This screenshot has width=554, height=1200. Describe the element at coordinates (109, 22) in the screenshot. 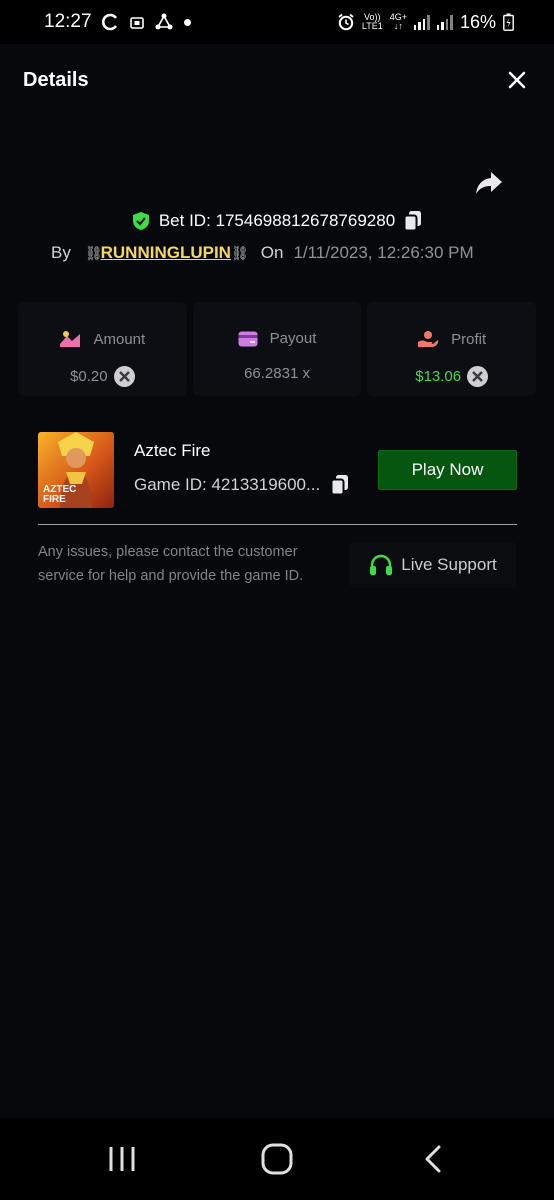

I see `sync-icon` at that location.